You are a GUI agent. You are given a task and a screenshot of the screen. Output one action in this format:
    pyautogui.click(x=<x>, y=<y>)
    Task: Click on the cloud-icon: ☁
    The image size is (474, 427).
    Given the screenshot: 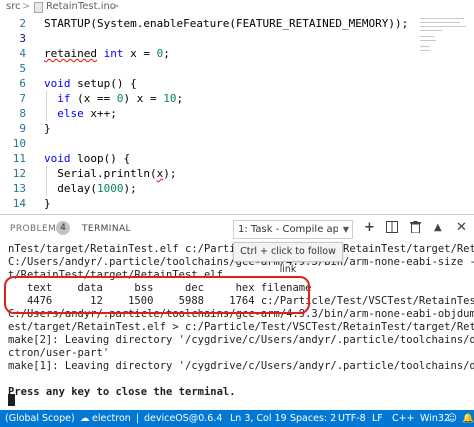 What is the action you would take?
    pyautogui.click(x=85, y=418)
    